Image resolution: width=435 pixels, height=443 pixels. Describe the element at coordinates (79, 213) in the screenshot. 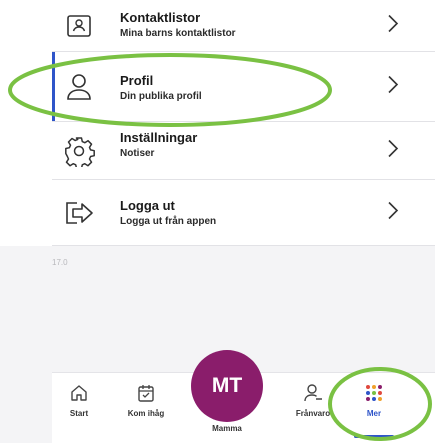

I see `logout-icon` at that location.